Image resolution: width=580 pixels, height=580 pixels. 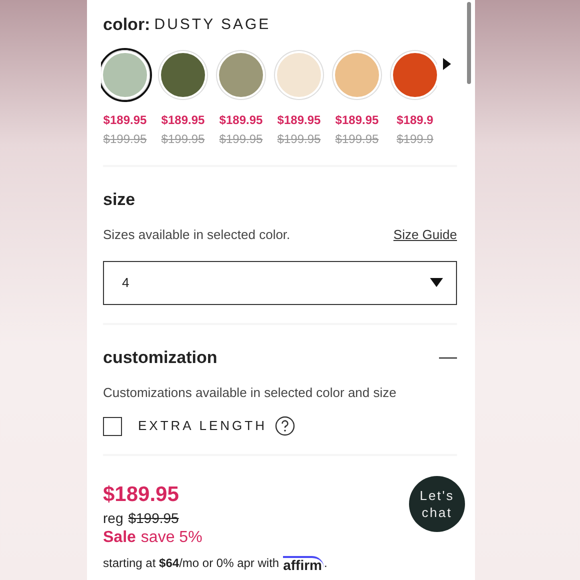 What do you see at coordinates (469, 43) in the screenshot?
I see `scrollbar` at bounding box center [469, 43].